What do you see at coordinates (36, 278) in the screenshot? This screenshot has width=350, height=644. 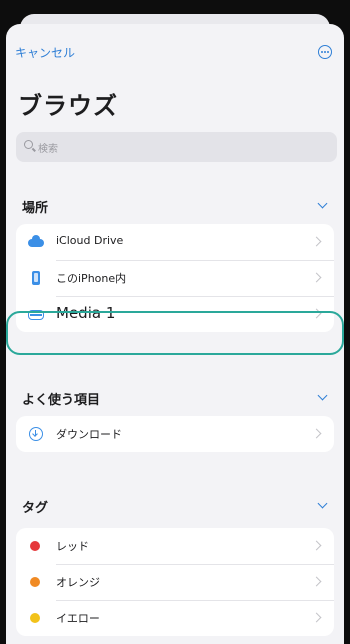 I see `iphone-icon` at bounding box center [36, 278].